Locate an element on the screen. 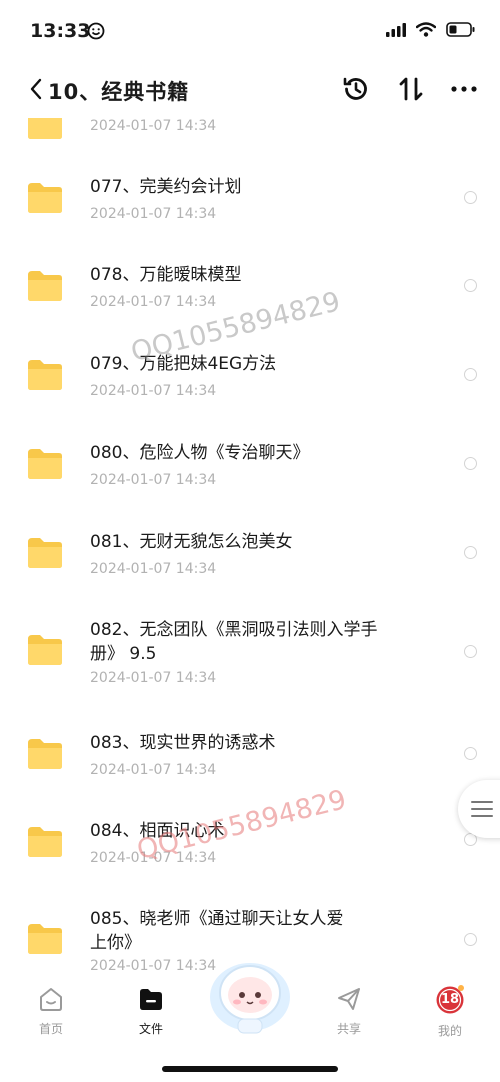 Image resolution: width=500 pixels, height=1082 pixels. assistant-mascot is located at coordinates (250, 994).